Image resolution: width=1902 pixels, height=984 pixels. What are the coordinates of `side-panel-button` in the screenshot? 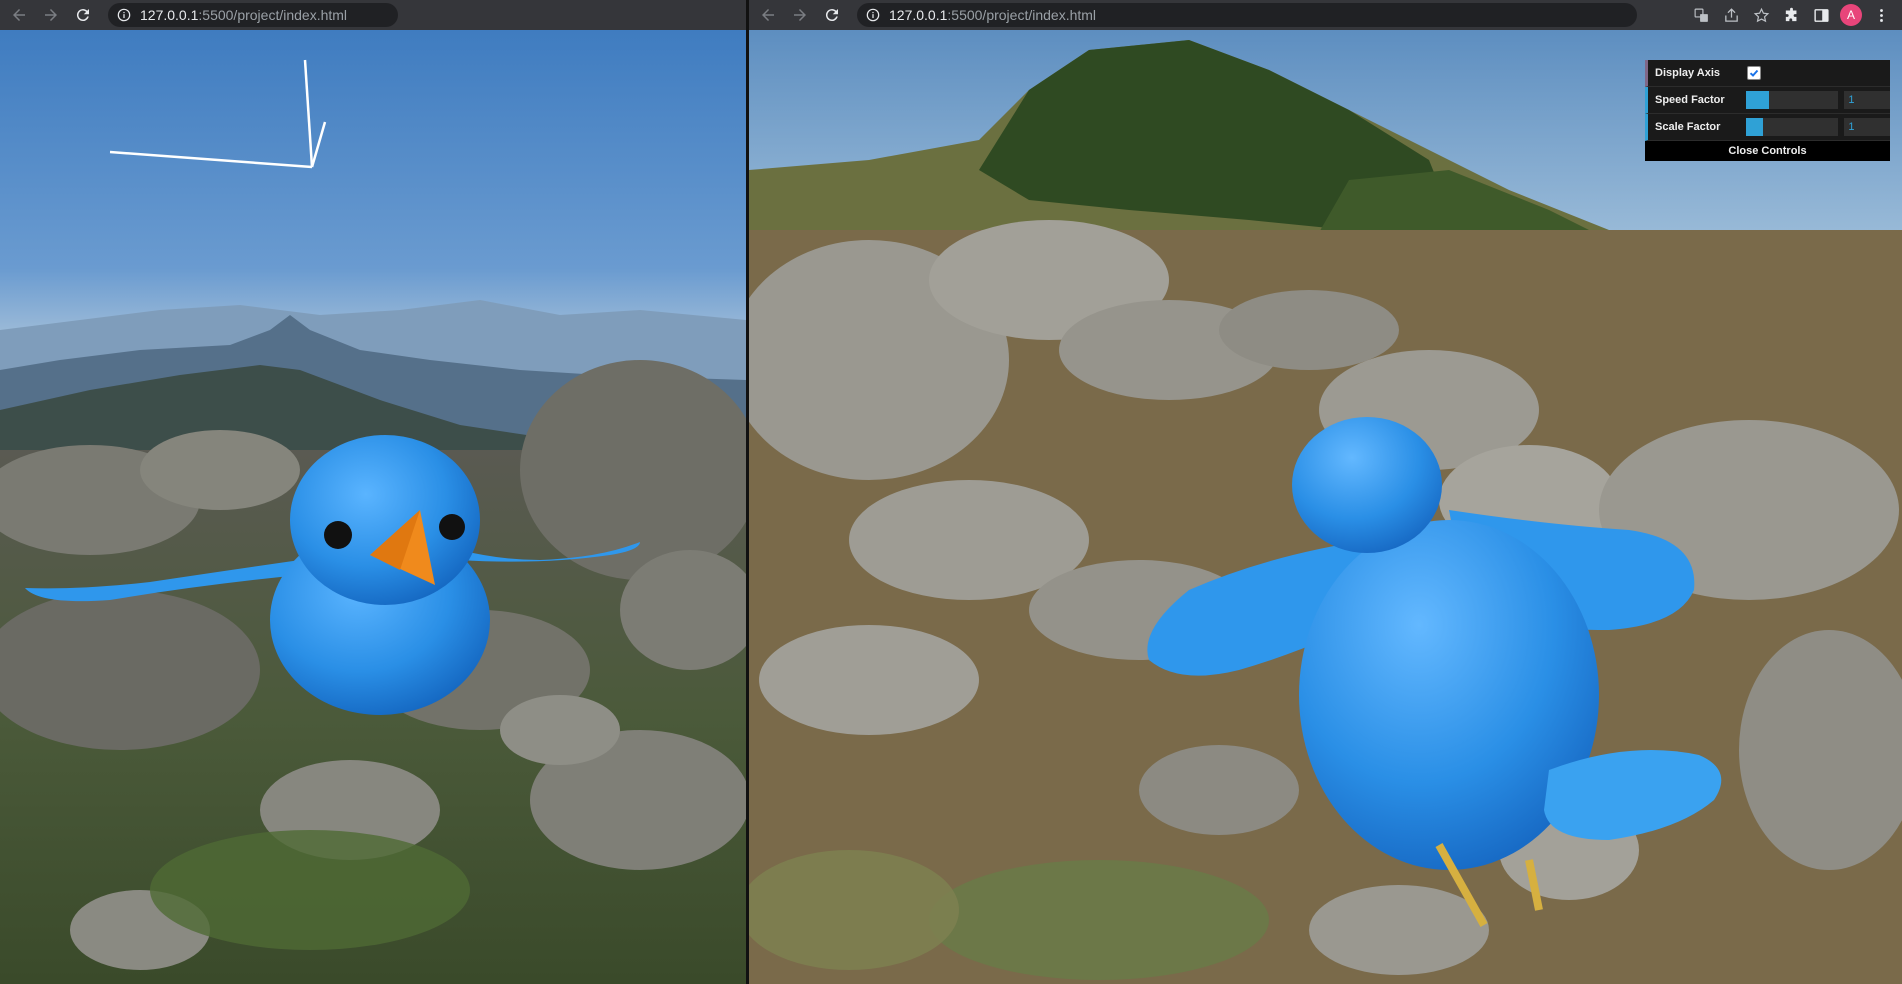 It's located at (1821, 15).